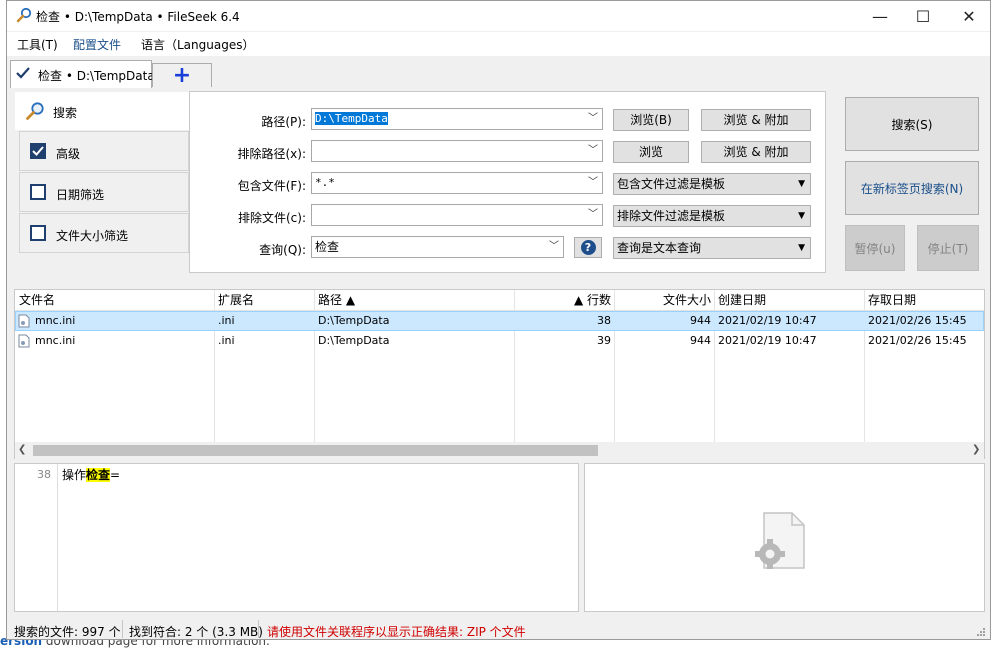 This screenshot has height=649, width=1000. Describe the element at coordinates (780, 540) in the screenshot. I see `file-settings-icon` at that location.